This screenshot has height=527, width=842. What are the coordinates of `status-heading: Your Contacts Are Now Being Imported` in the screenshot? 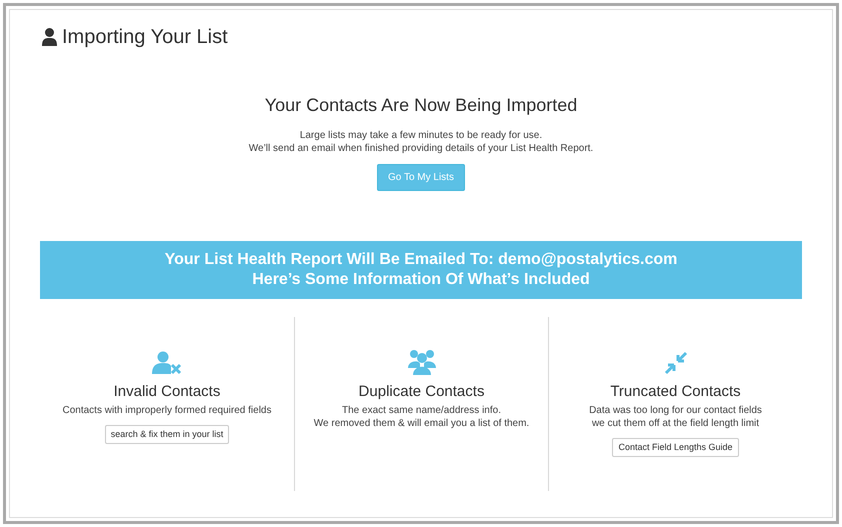 It's located at (421, 105).